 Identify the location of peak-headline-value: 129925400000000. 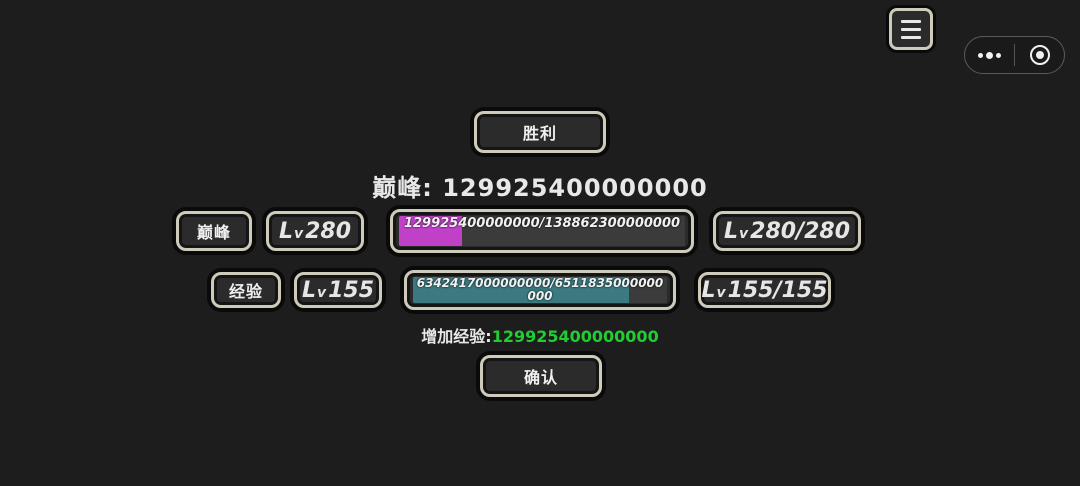
(575, 188).